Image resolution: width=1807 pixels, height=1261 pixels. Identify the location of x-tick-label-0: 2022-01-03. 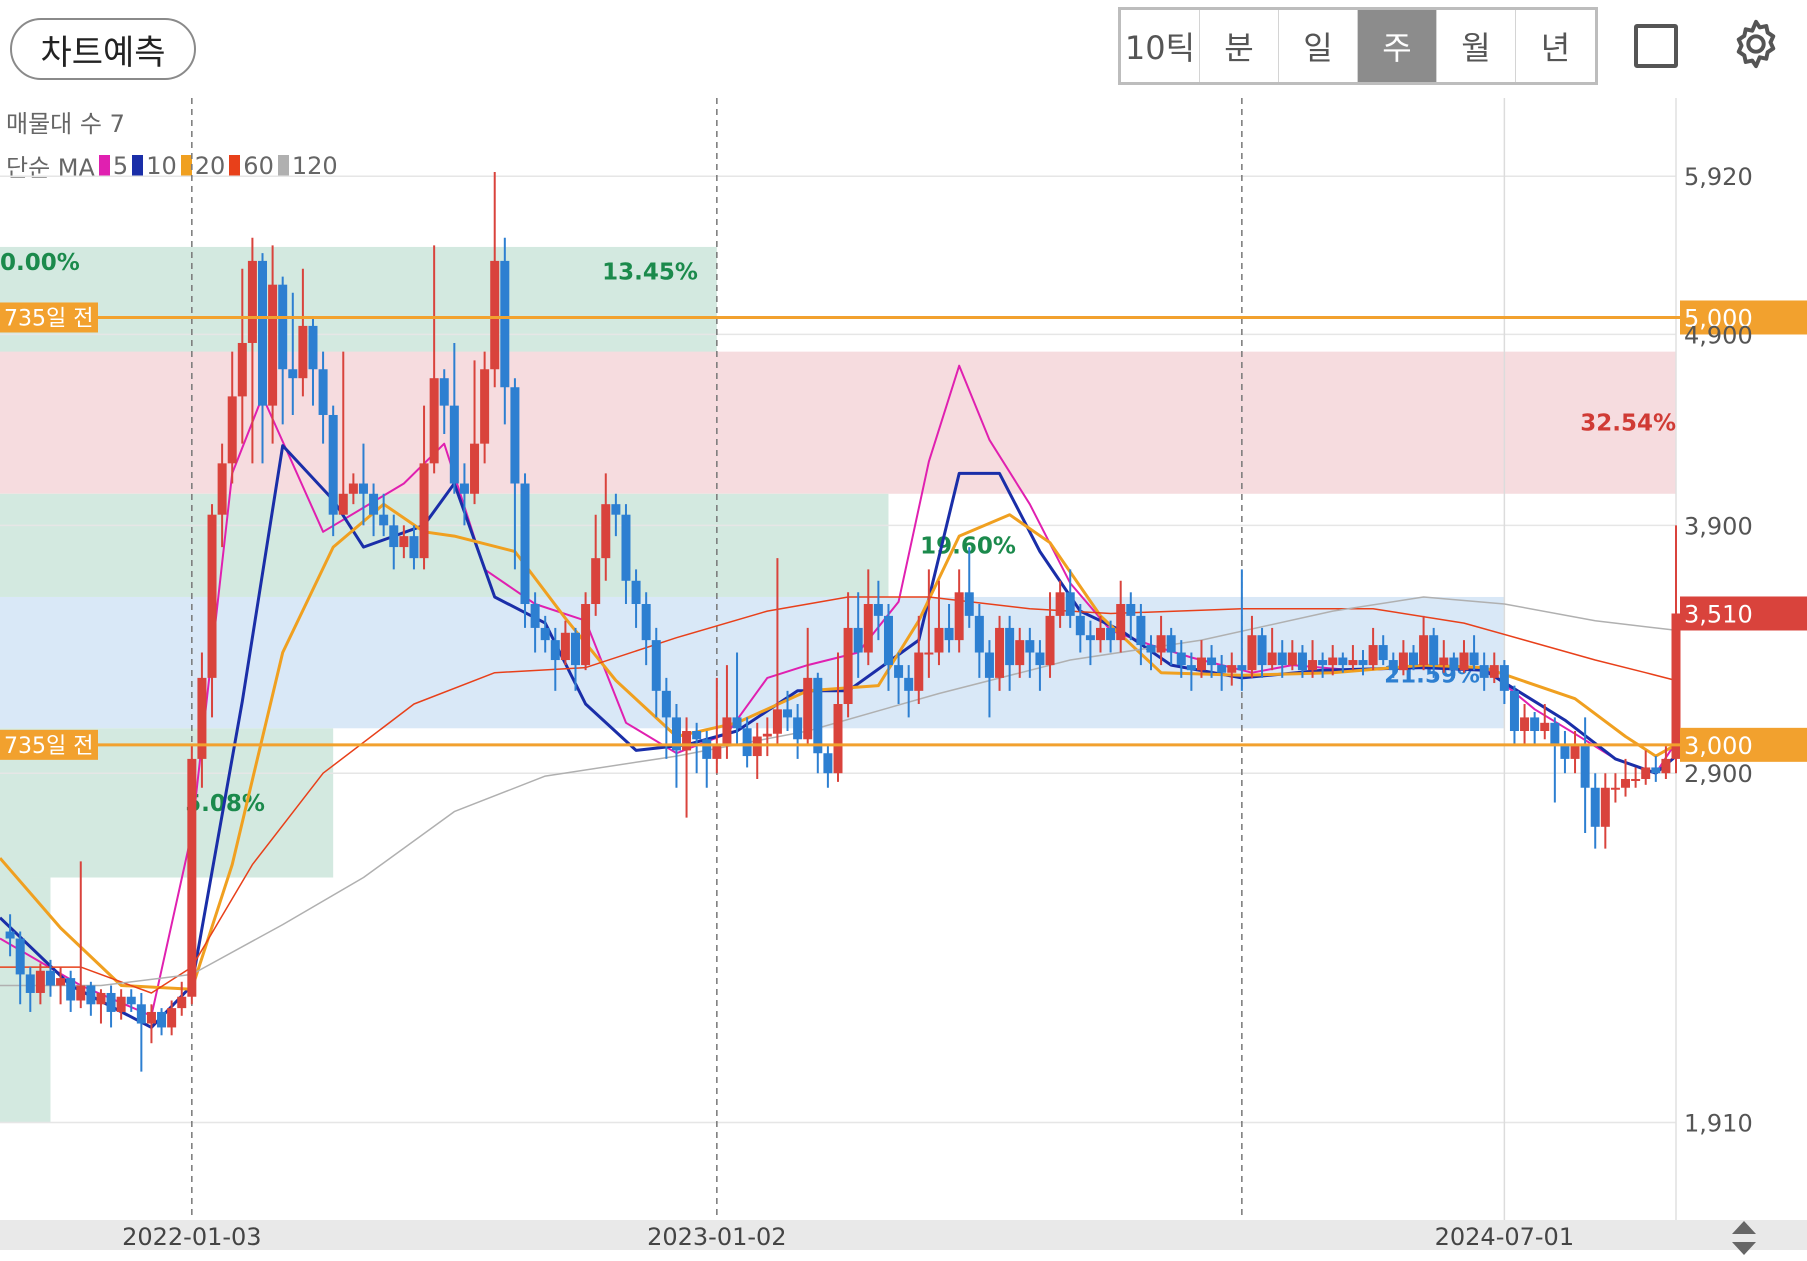
(191, 1237).